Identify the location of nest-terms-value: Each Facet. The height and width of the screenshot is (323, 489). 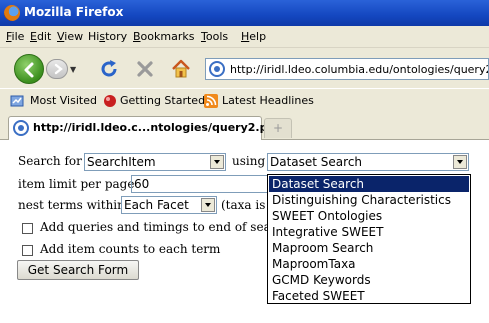
(156, 205).